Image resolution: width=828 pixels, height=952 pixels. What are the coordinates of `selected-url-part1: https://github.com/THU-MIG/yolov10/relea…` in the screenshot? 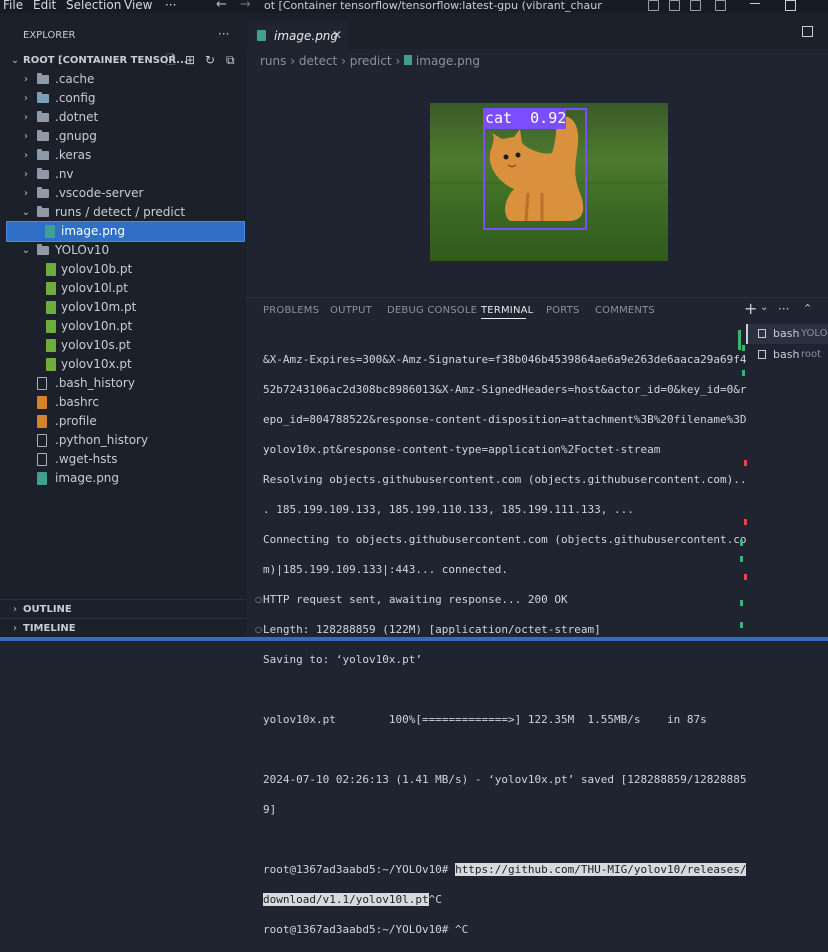 It's located at (601, 869).